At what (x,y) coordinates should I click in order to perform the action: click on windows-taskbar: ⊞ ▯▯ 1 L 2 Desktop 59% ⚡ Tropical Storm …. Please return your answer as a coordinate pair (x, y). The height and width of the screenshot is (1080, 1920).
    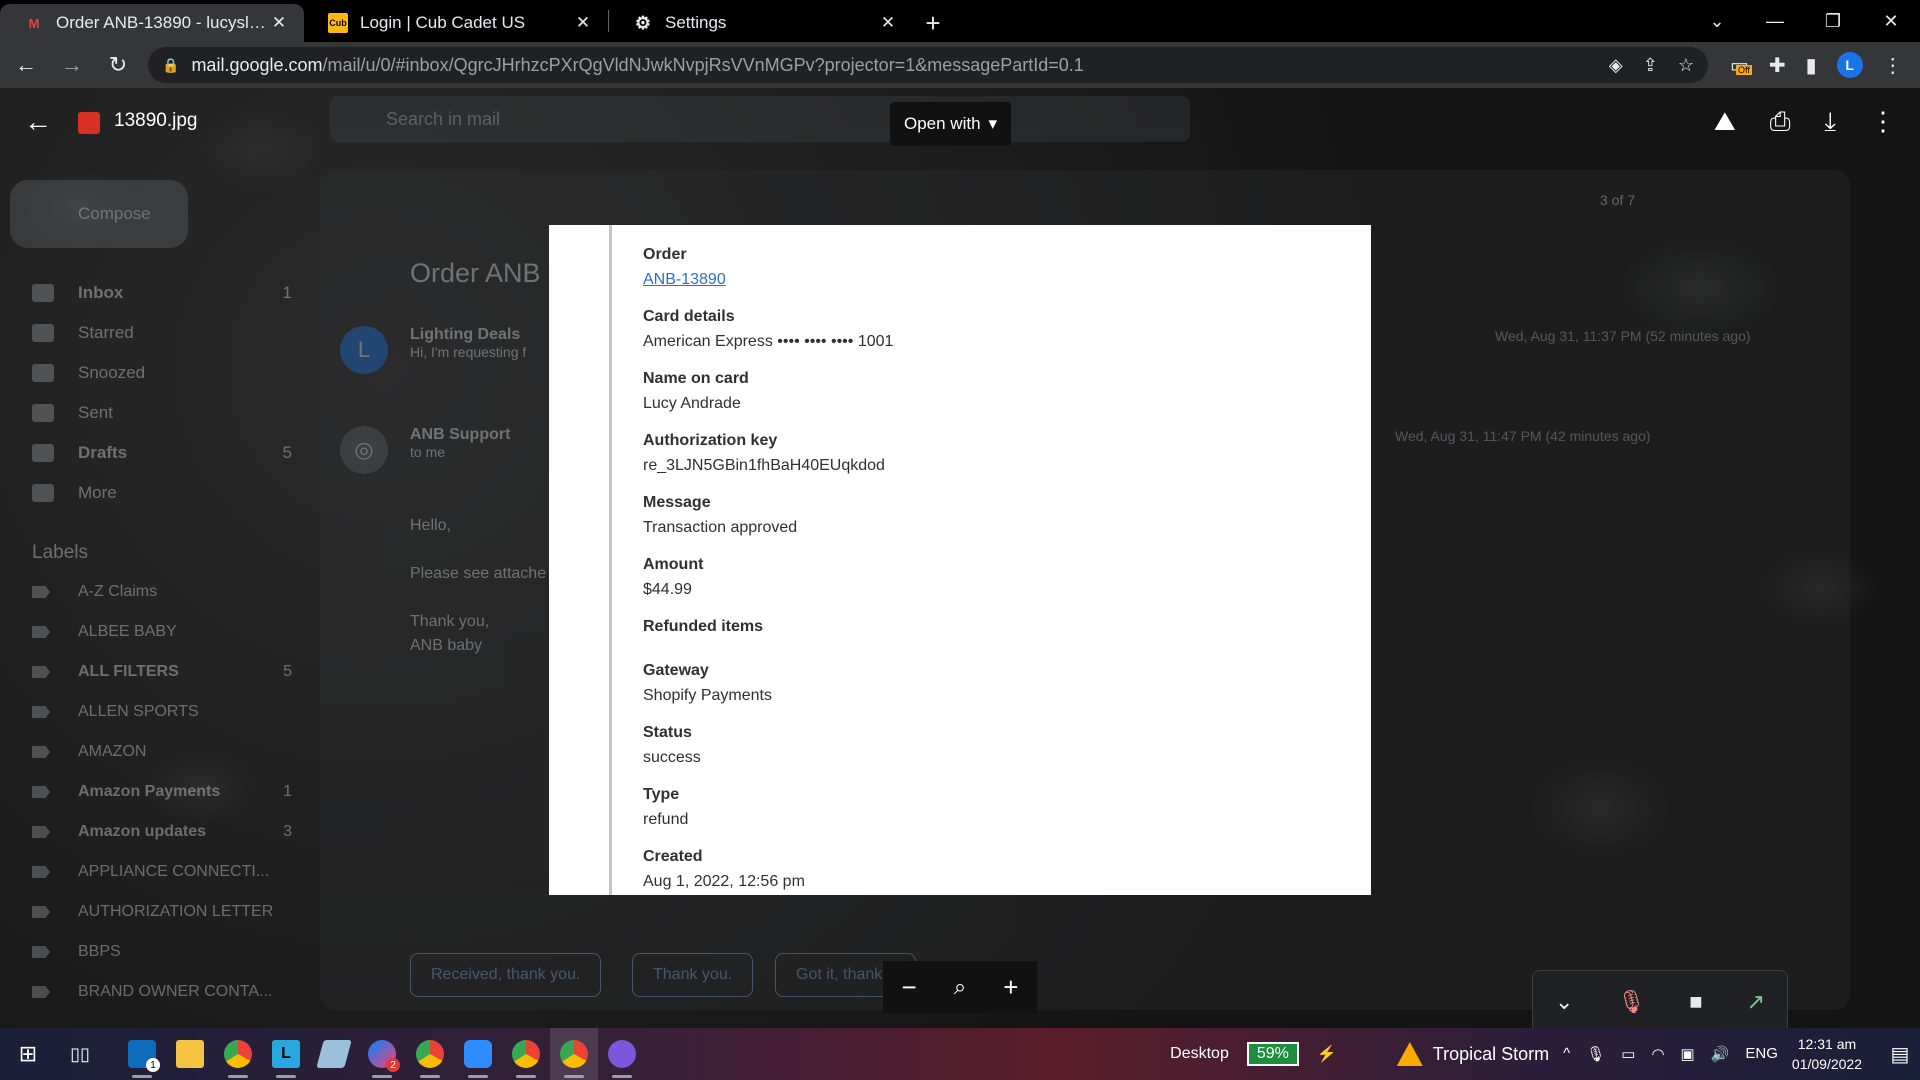
    Looking at the image, I should click on (960, 1054).